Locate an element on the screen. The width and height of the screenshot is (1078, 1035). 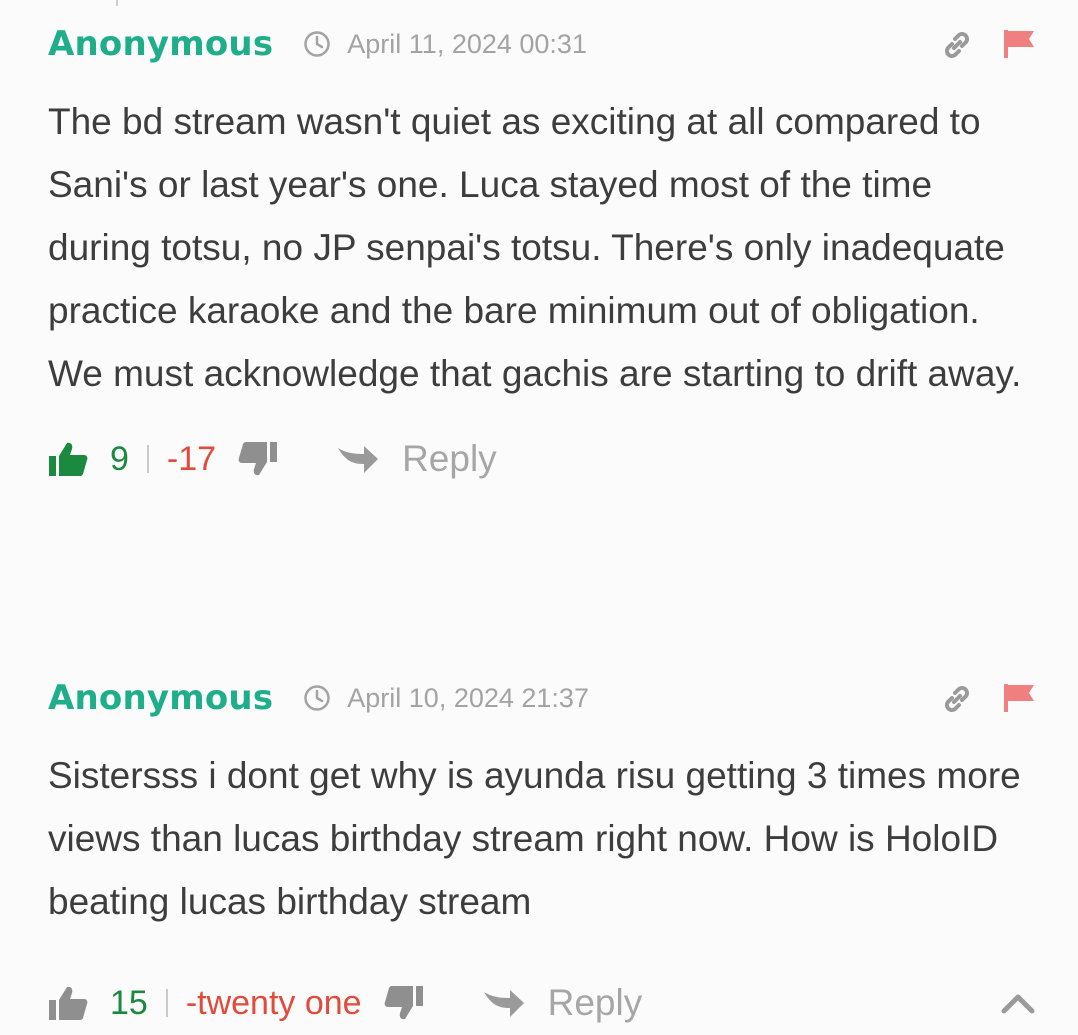
comment-actions: 15 -twenty one Reply is located at coordinates (543, 1003).